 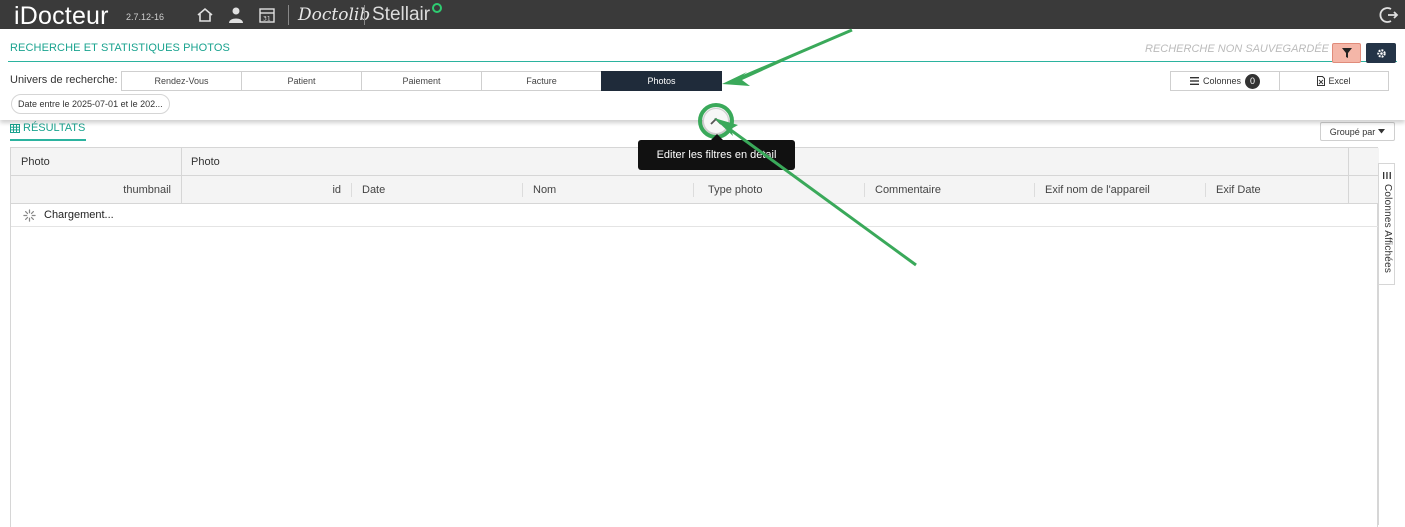 I want to click on columns-side-panel: Colonnes Affichées, so click(x=1386, y=224).